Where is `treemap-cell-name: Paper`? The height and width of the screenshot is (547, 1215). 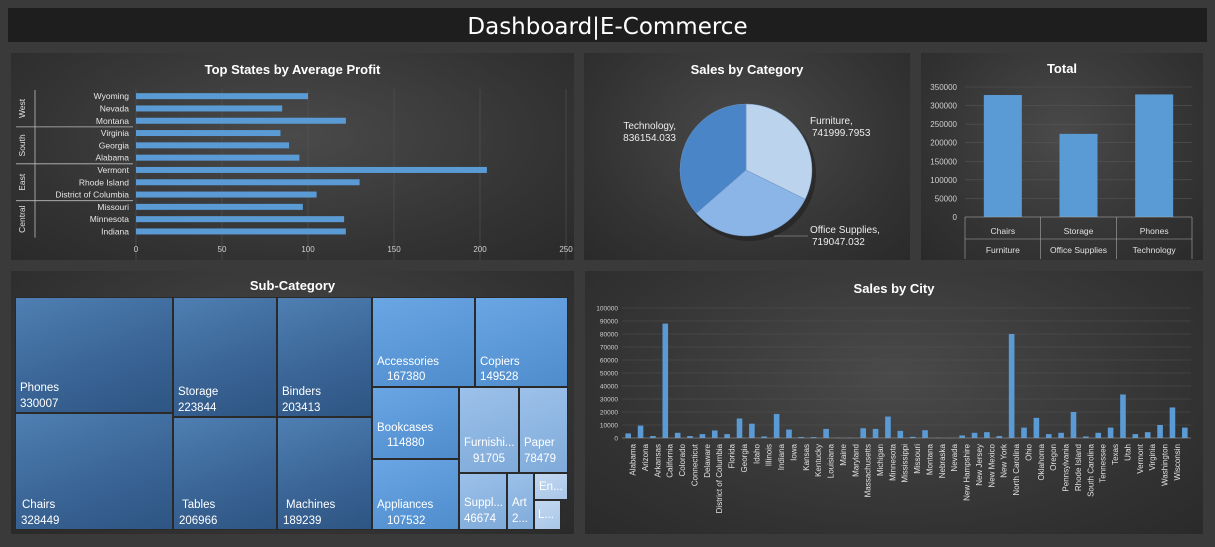
treemap-cell-name: Paper is located at coordinates (539, 443).